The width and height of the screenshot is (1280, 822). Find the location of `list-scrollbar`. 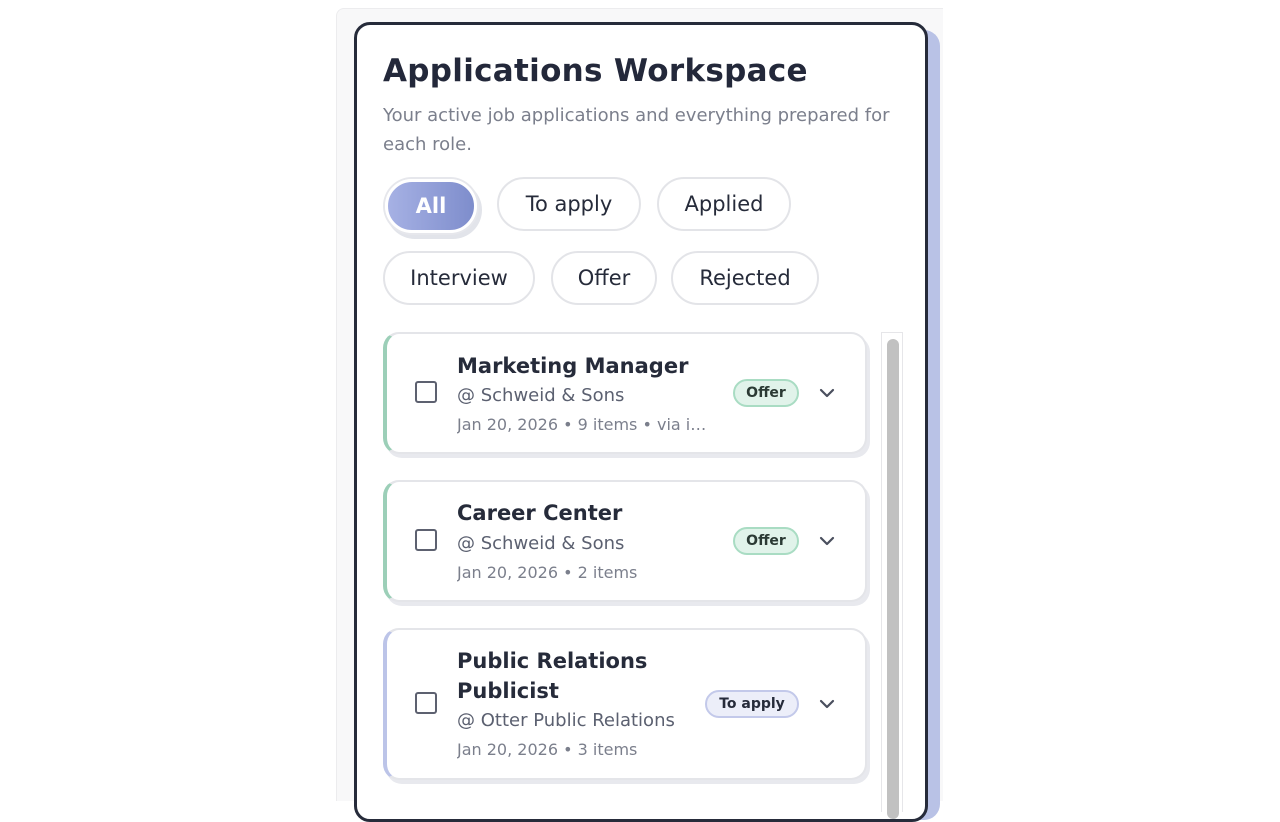

list-scrollbar is located at coordinates (892, 575).